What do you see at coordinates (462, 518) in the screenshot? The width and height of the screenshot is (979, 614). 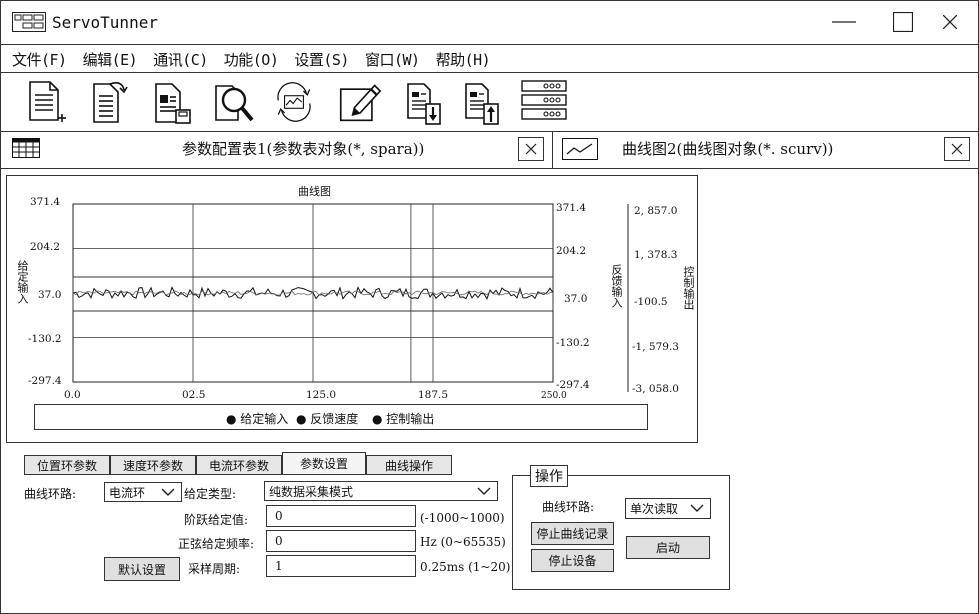 I see `step-range-hint: (-1000~1000)` at bounding box center [462, 518].